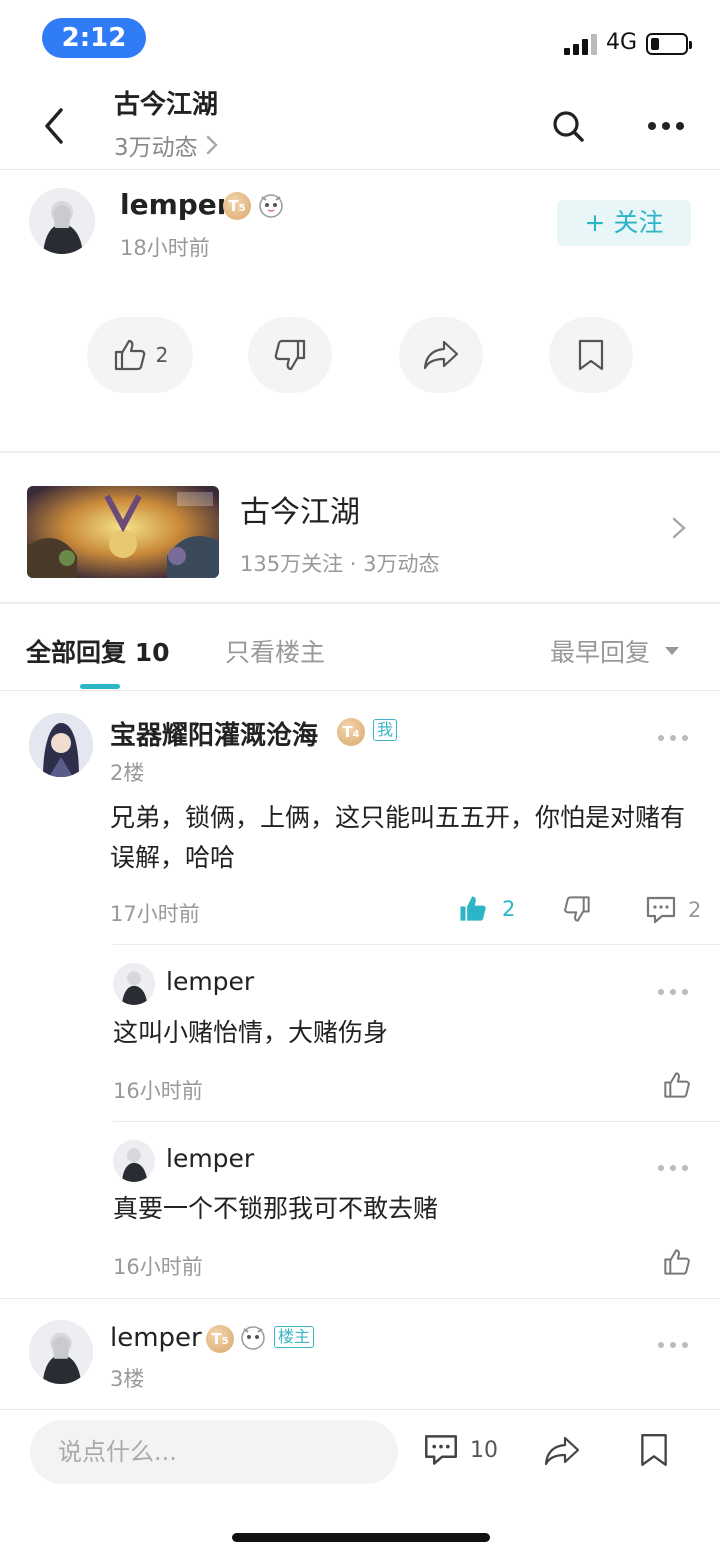 The height and width of the screenshot is (1559, 720). I want to click on search-button, so click(568, 126).